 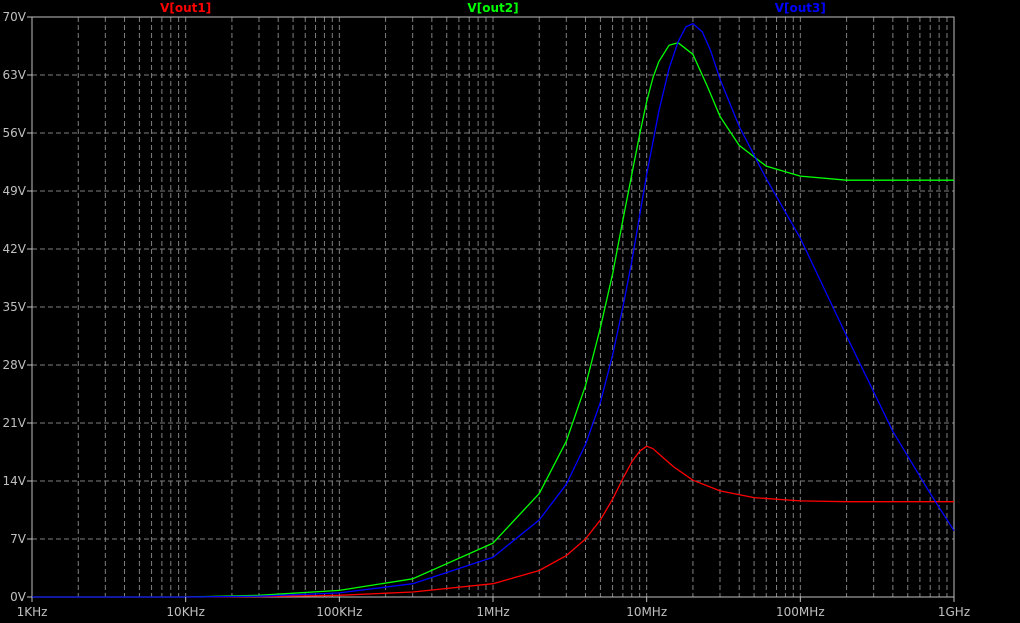 What do you see at coordinates (15, 191) in the screenshot?
I see `y-tick-label: 49V` at bounding box center [15, 191].